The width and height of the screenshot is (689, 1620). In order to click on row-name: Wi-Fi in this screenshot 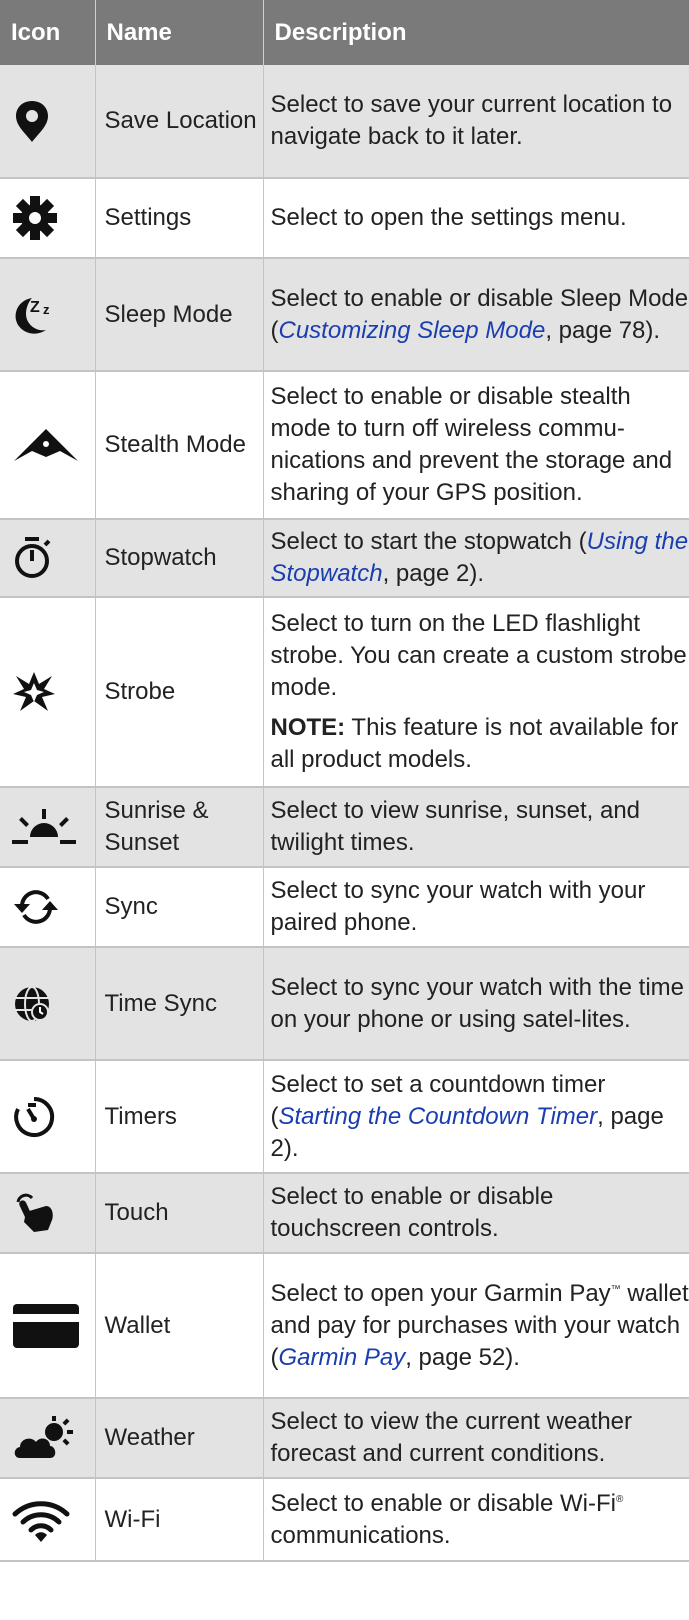, I will do `click(179, 1520)`.